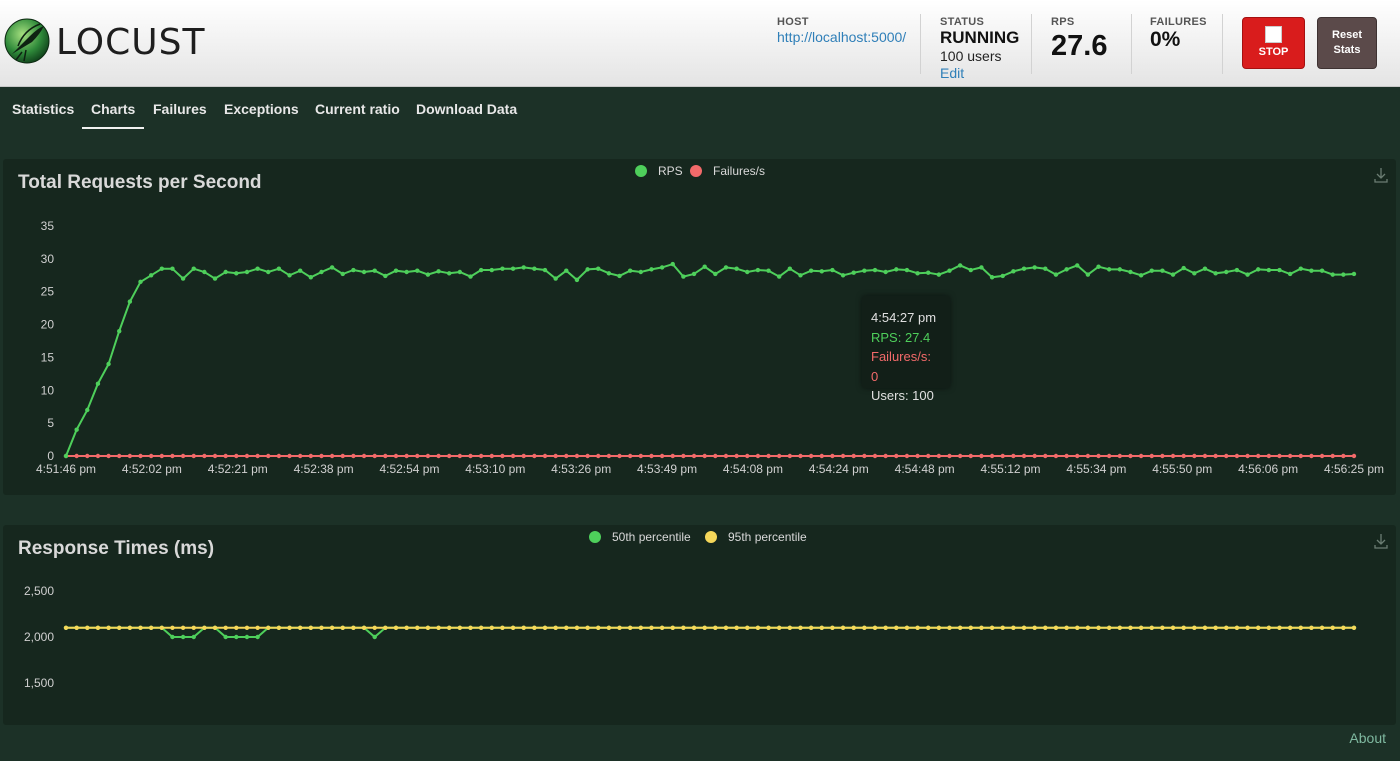 The height and width of the screenshot is (761, 1400). I want to click on stop-button: STOP, so click(1273, 43).